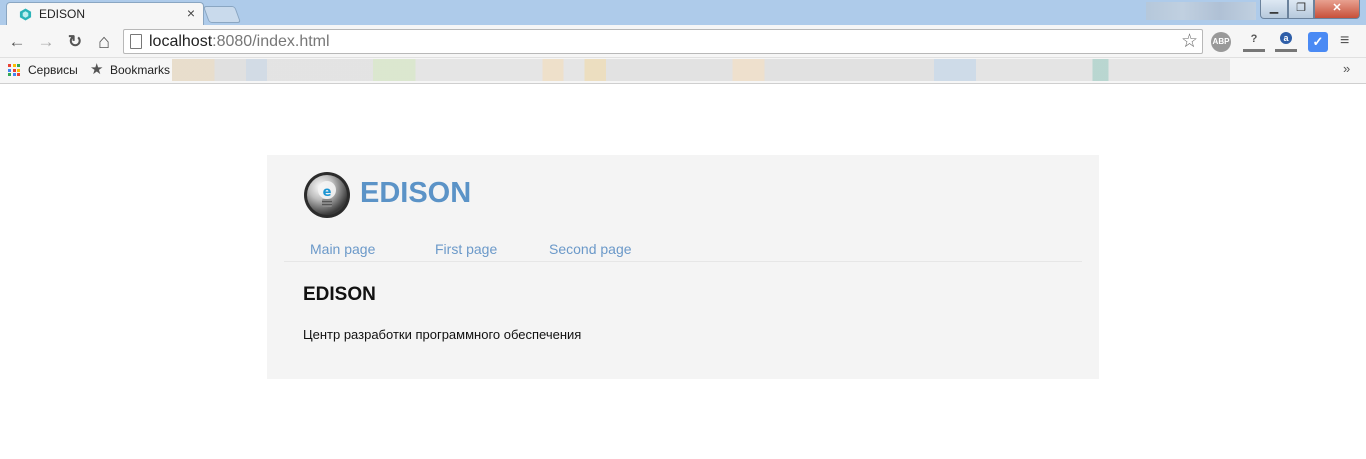 The height and width of the screenshot is (459, 1366). I want to click on question-extension-icon: ?, so click(1254, 42).